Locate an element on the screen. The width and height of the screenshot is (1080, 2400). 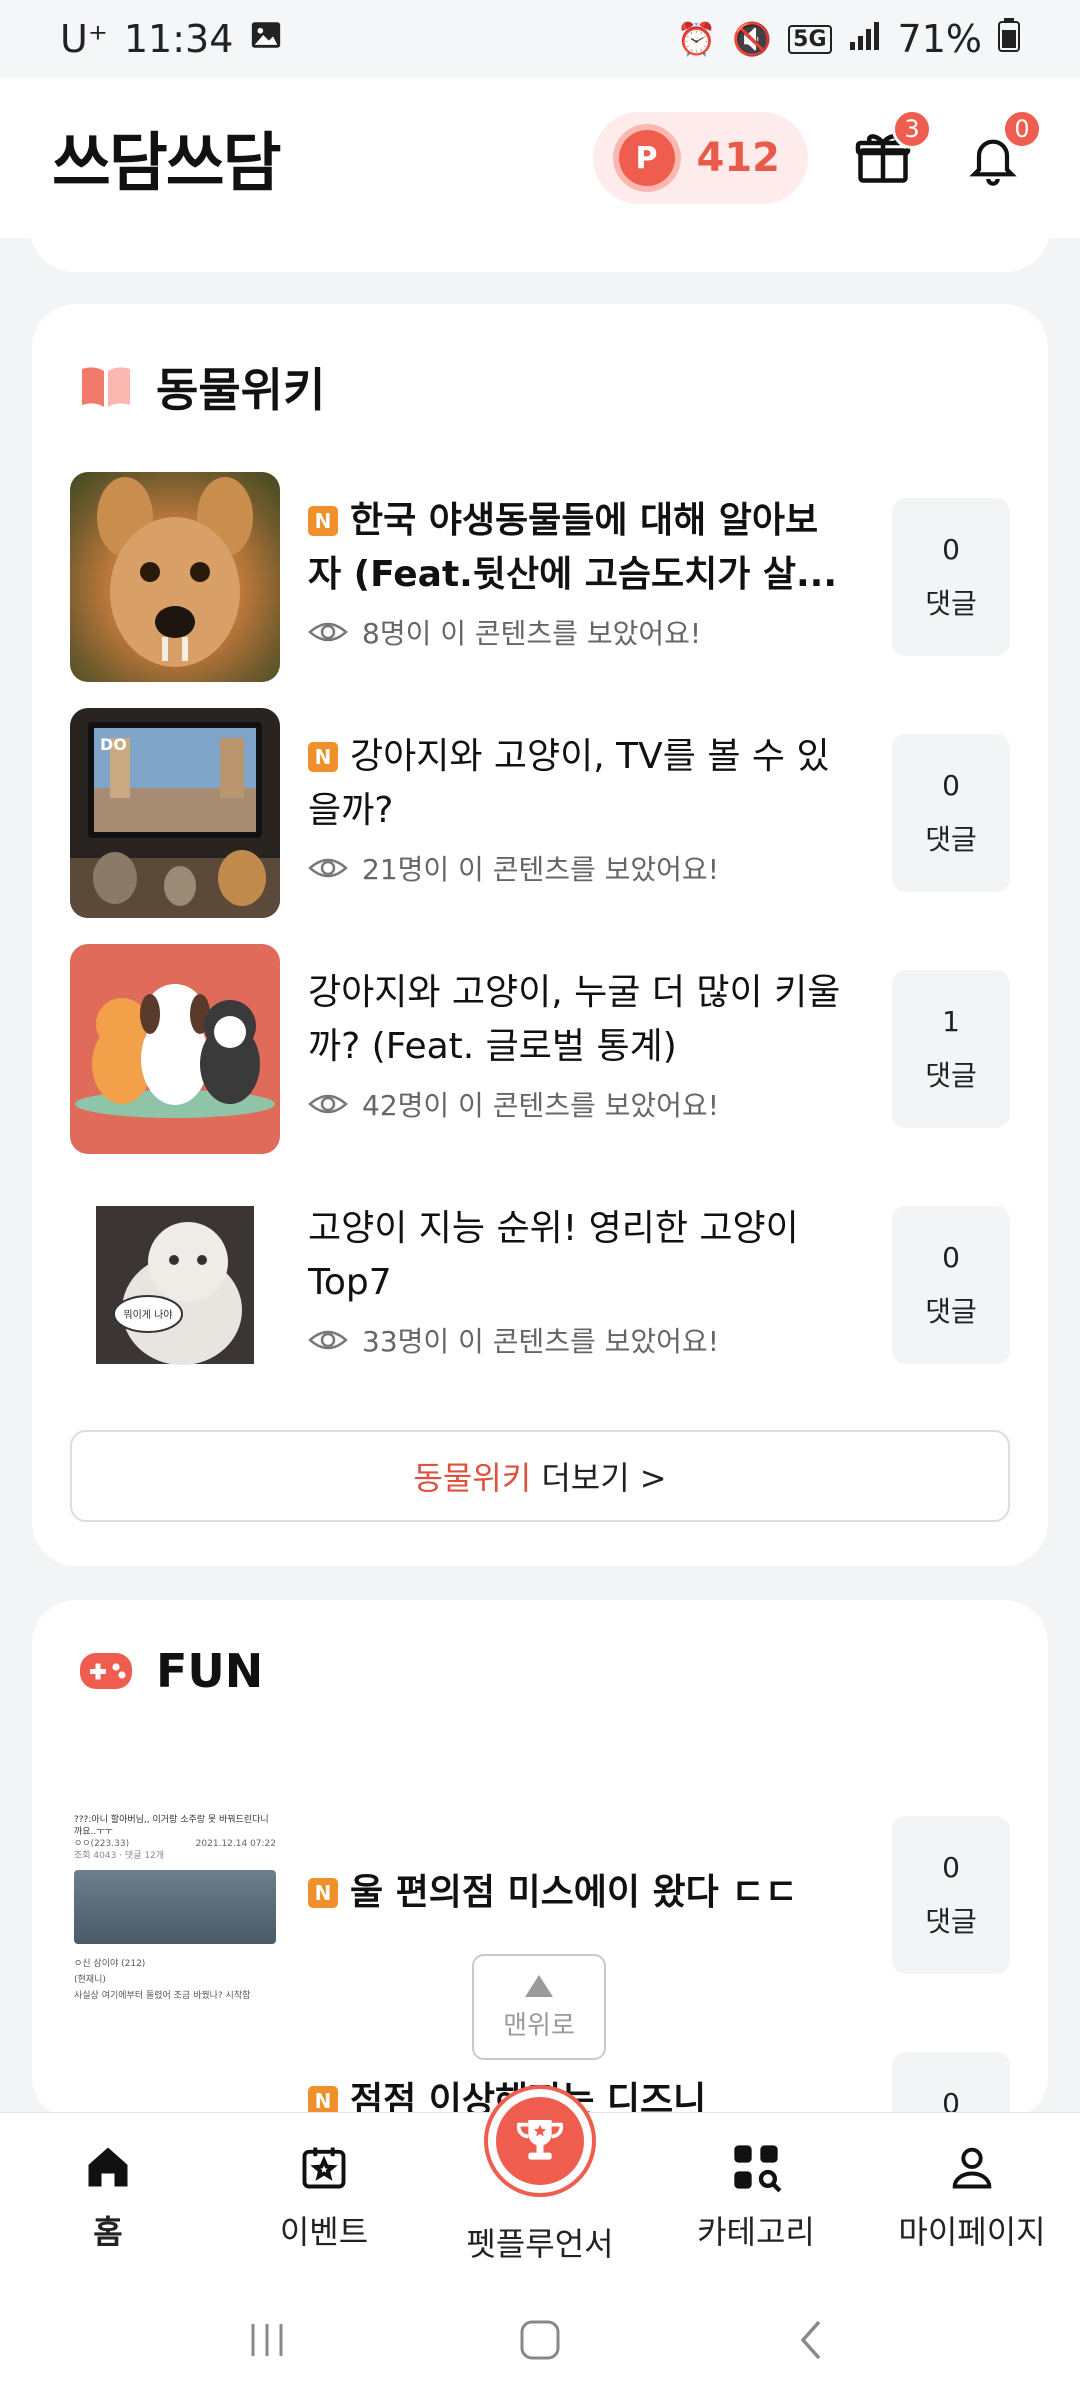
signal-icon is located at coordinates (865, 39).